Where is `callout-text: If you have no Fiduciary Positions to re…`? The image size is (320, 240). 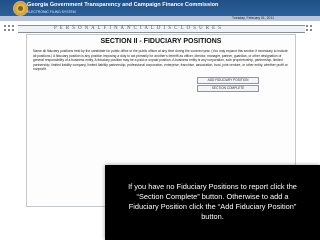 callout-text: If you have no Fiduciary Positions to re… is located at coordinates (212, 201).